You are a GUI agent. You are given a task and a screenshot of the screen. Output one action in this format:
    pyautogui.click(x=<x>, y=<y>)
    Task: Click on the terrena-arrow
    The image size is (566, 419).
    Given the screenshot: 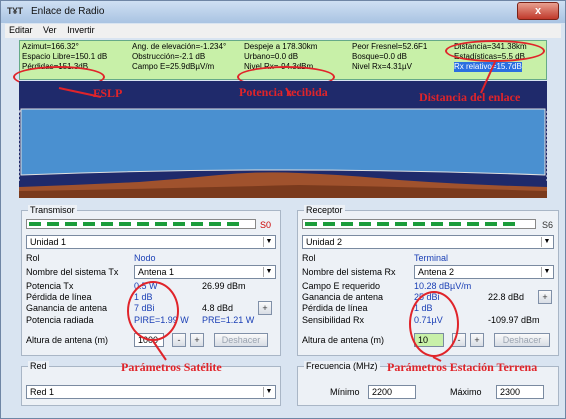 What is the action you would take?
    pyautogui.click(x=437, y=359)
    